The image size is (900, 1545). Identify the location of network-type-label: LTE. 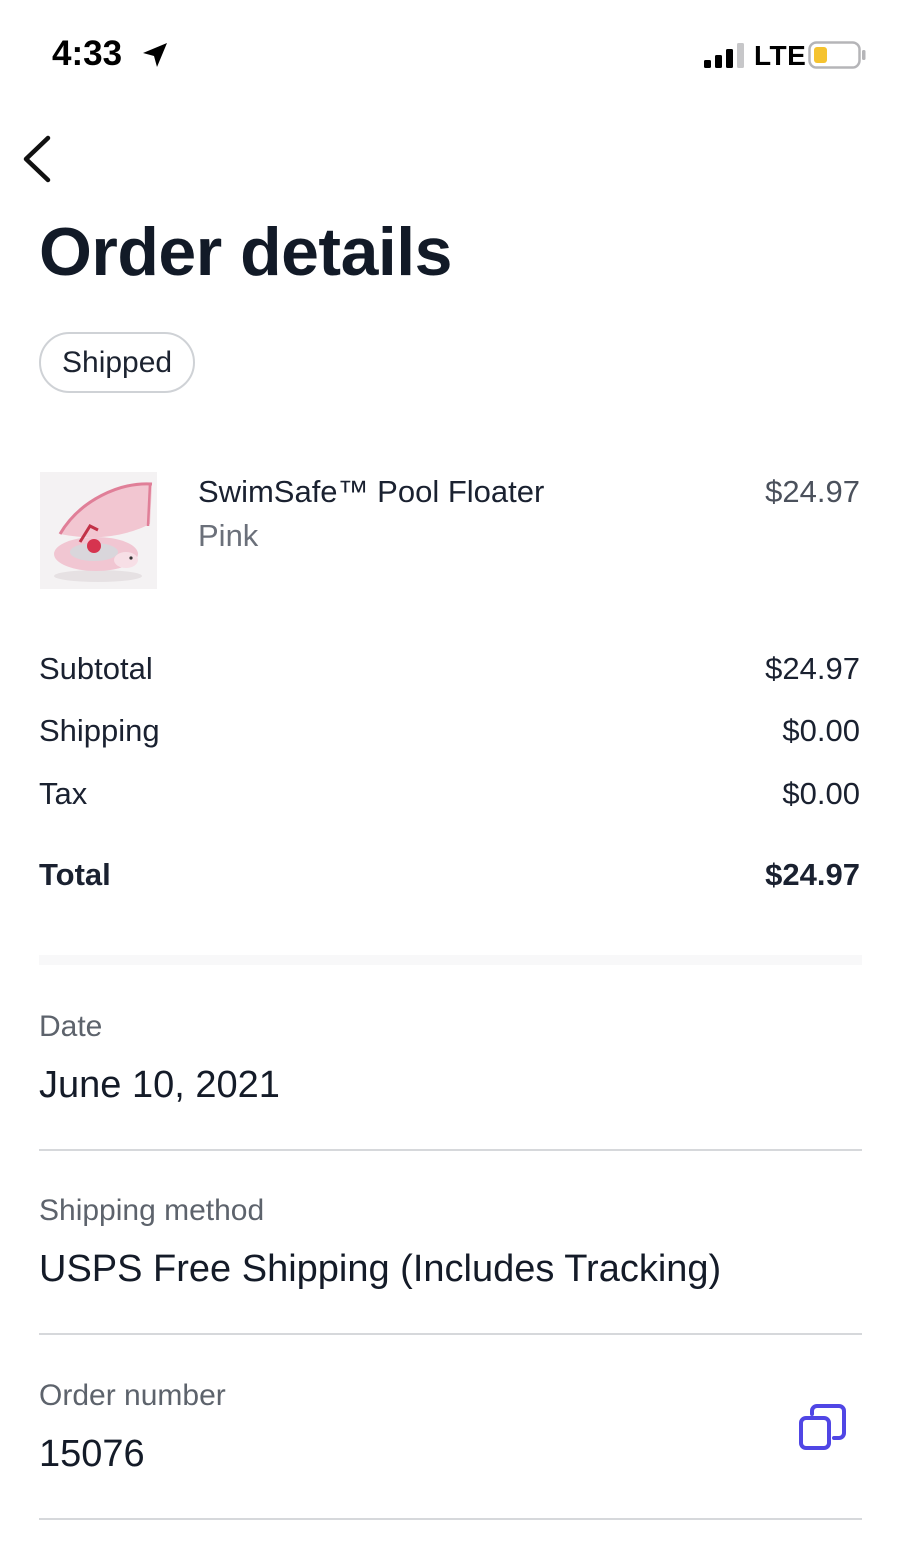
(780, 55).